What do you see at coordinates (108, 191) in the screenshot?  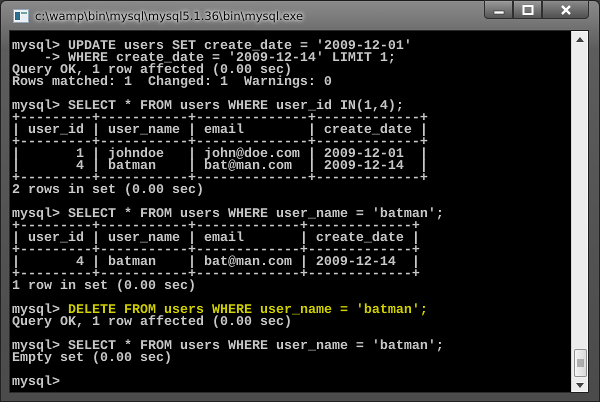 I see `console-output: 2 rows in set (0.00 sec)` at bounding box center [108, 191].